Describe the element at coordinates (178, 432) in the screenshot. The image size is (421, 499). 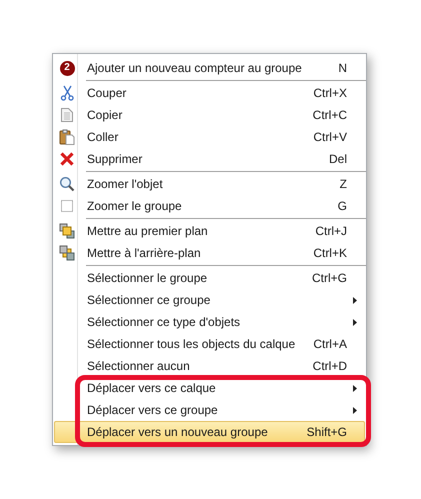
I see `menu-item-label: Déplacer vers un nouveau groupe` at that location.